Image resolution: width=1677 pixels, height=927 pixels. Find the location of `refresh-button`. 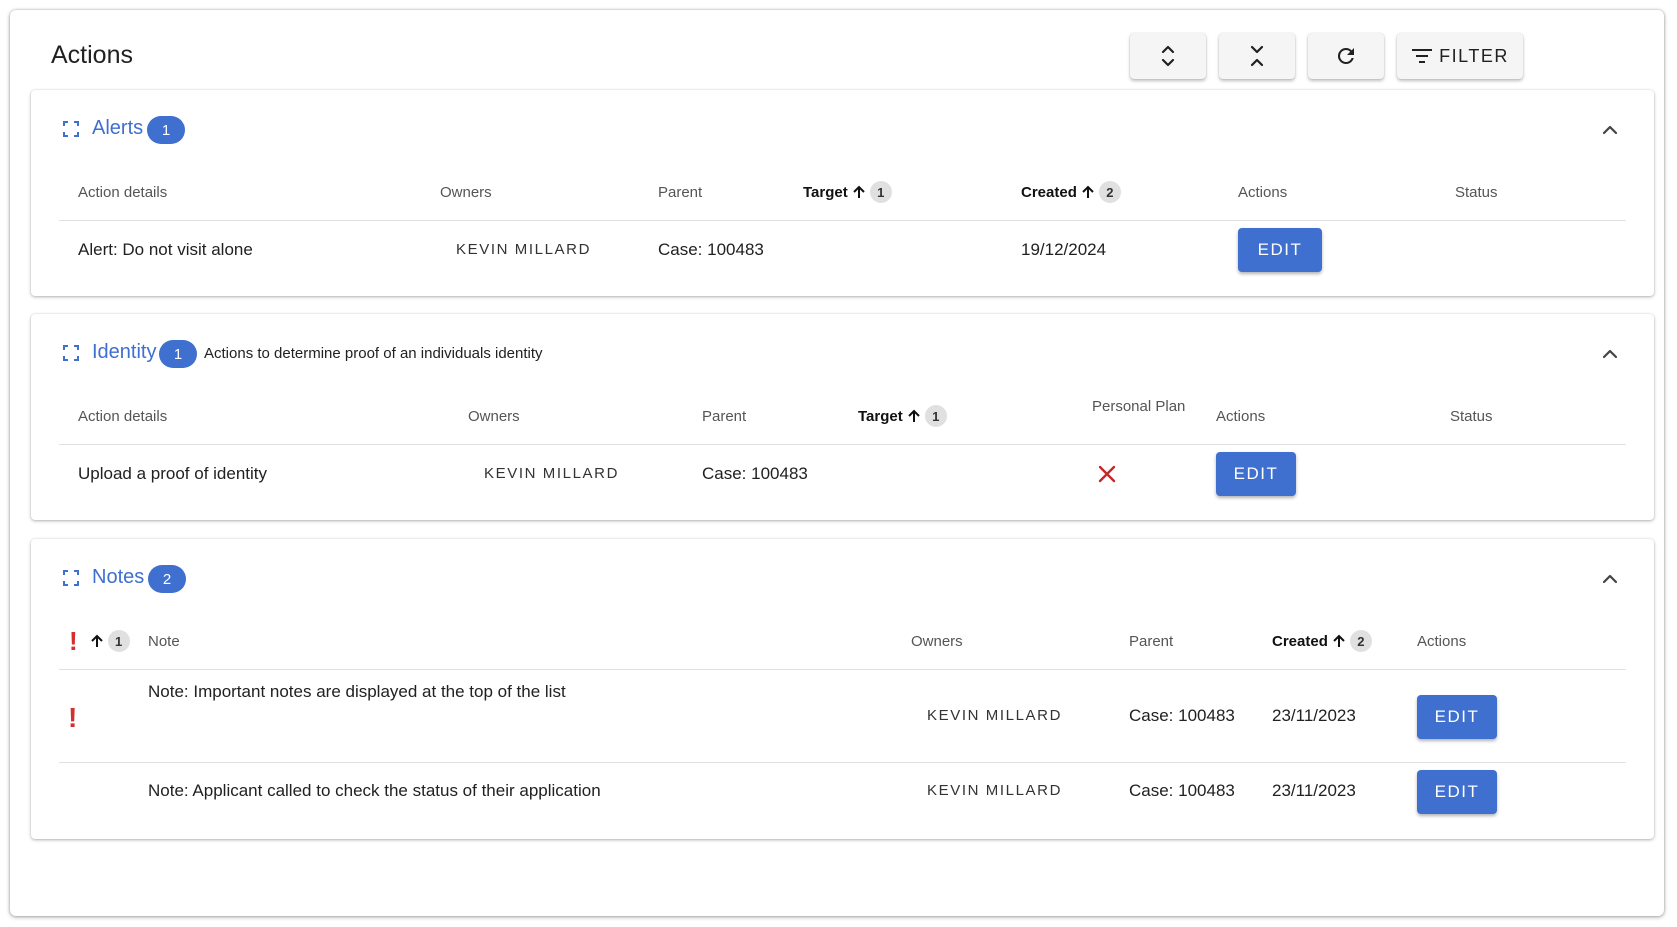

refresh-button is located at coordinates (1346, 56).